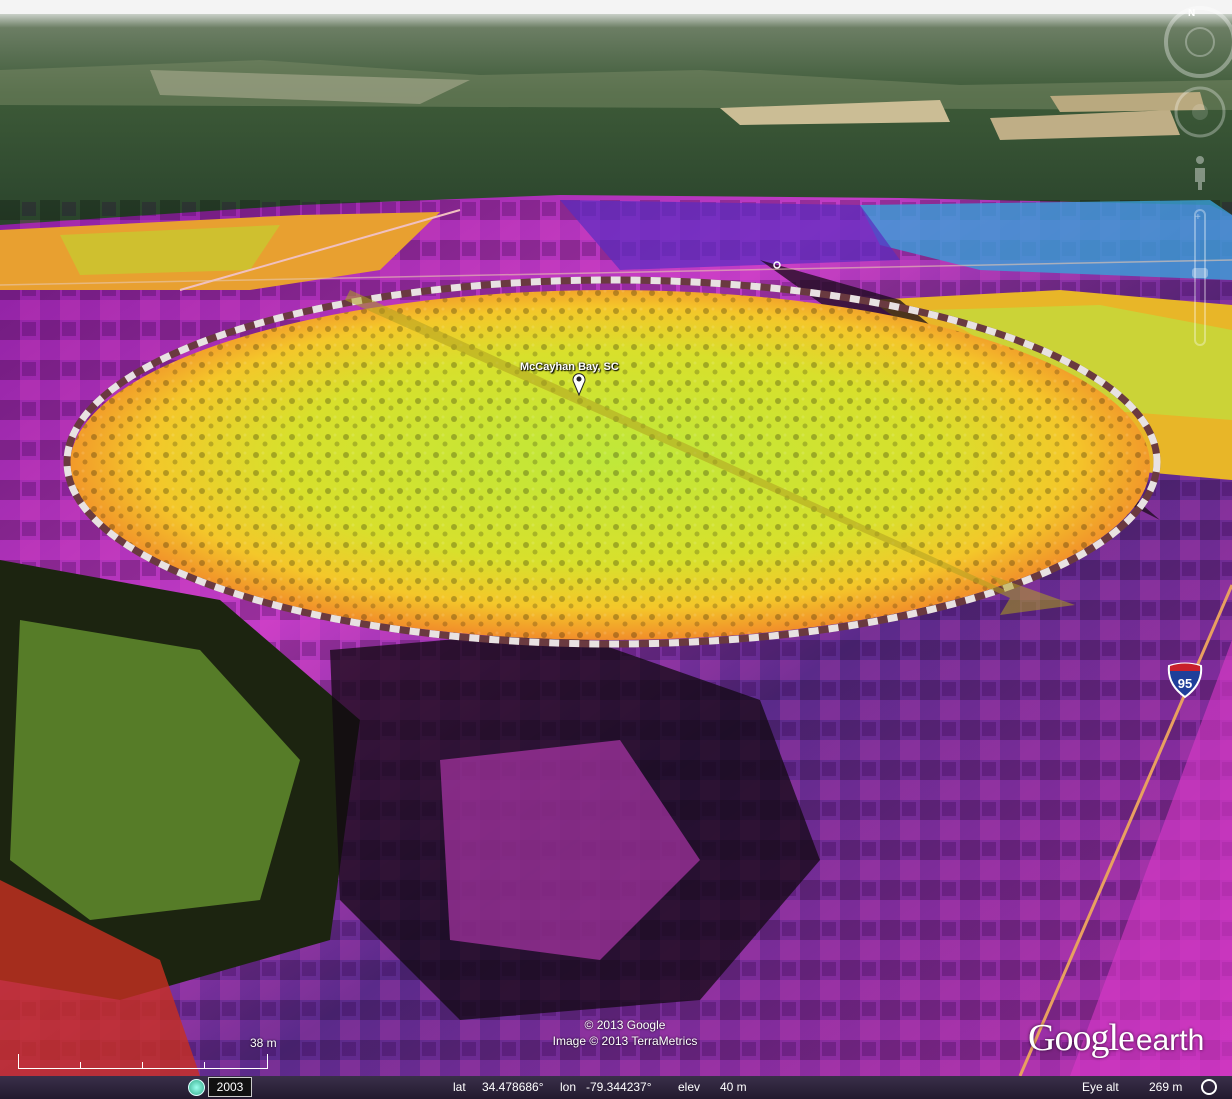 This screenshot has width=1232, height=1099. Describe the element at coordinates (579, 384) in the screenshot. I see `placemark-pin-icon` at that location.